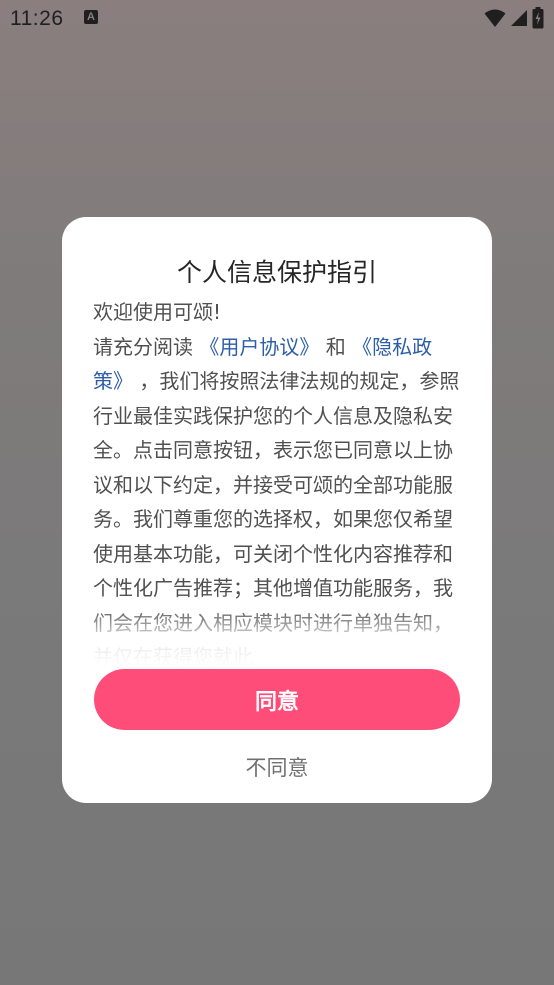 Image resolution: width=554 pixels, height=985 pixels. Describe the element at coordinates (277, 699) in the screenshot. I see `agree-button: 同意` at that location.